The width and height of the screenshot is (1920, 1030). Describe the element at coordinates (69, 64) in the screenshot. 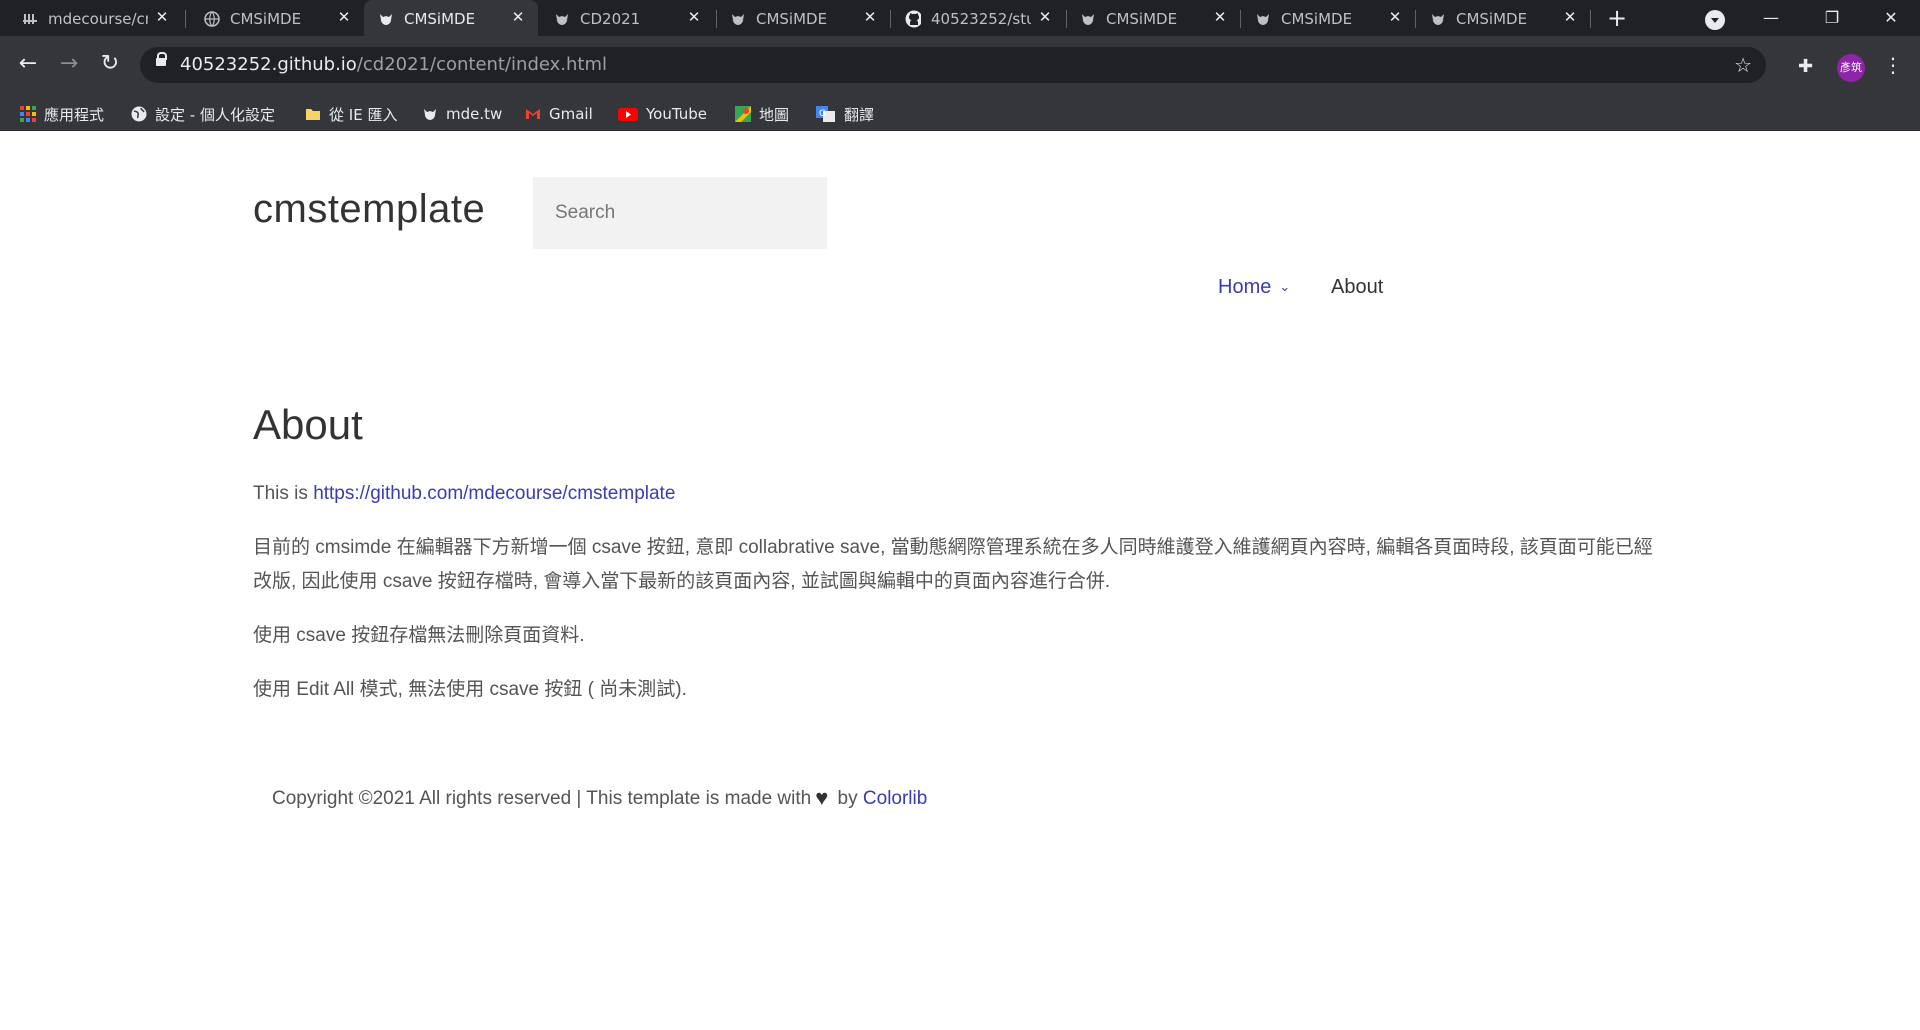

I see `forward-button: →` at that location.